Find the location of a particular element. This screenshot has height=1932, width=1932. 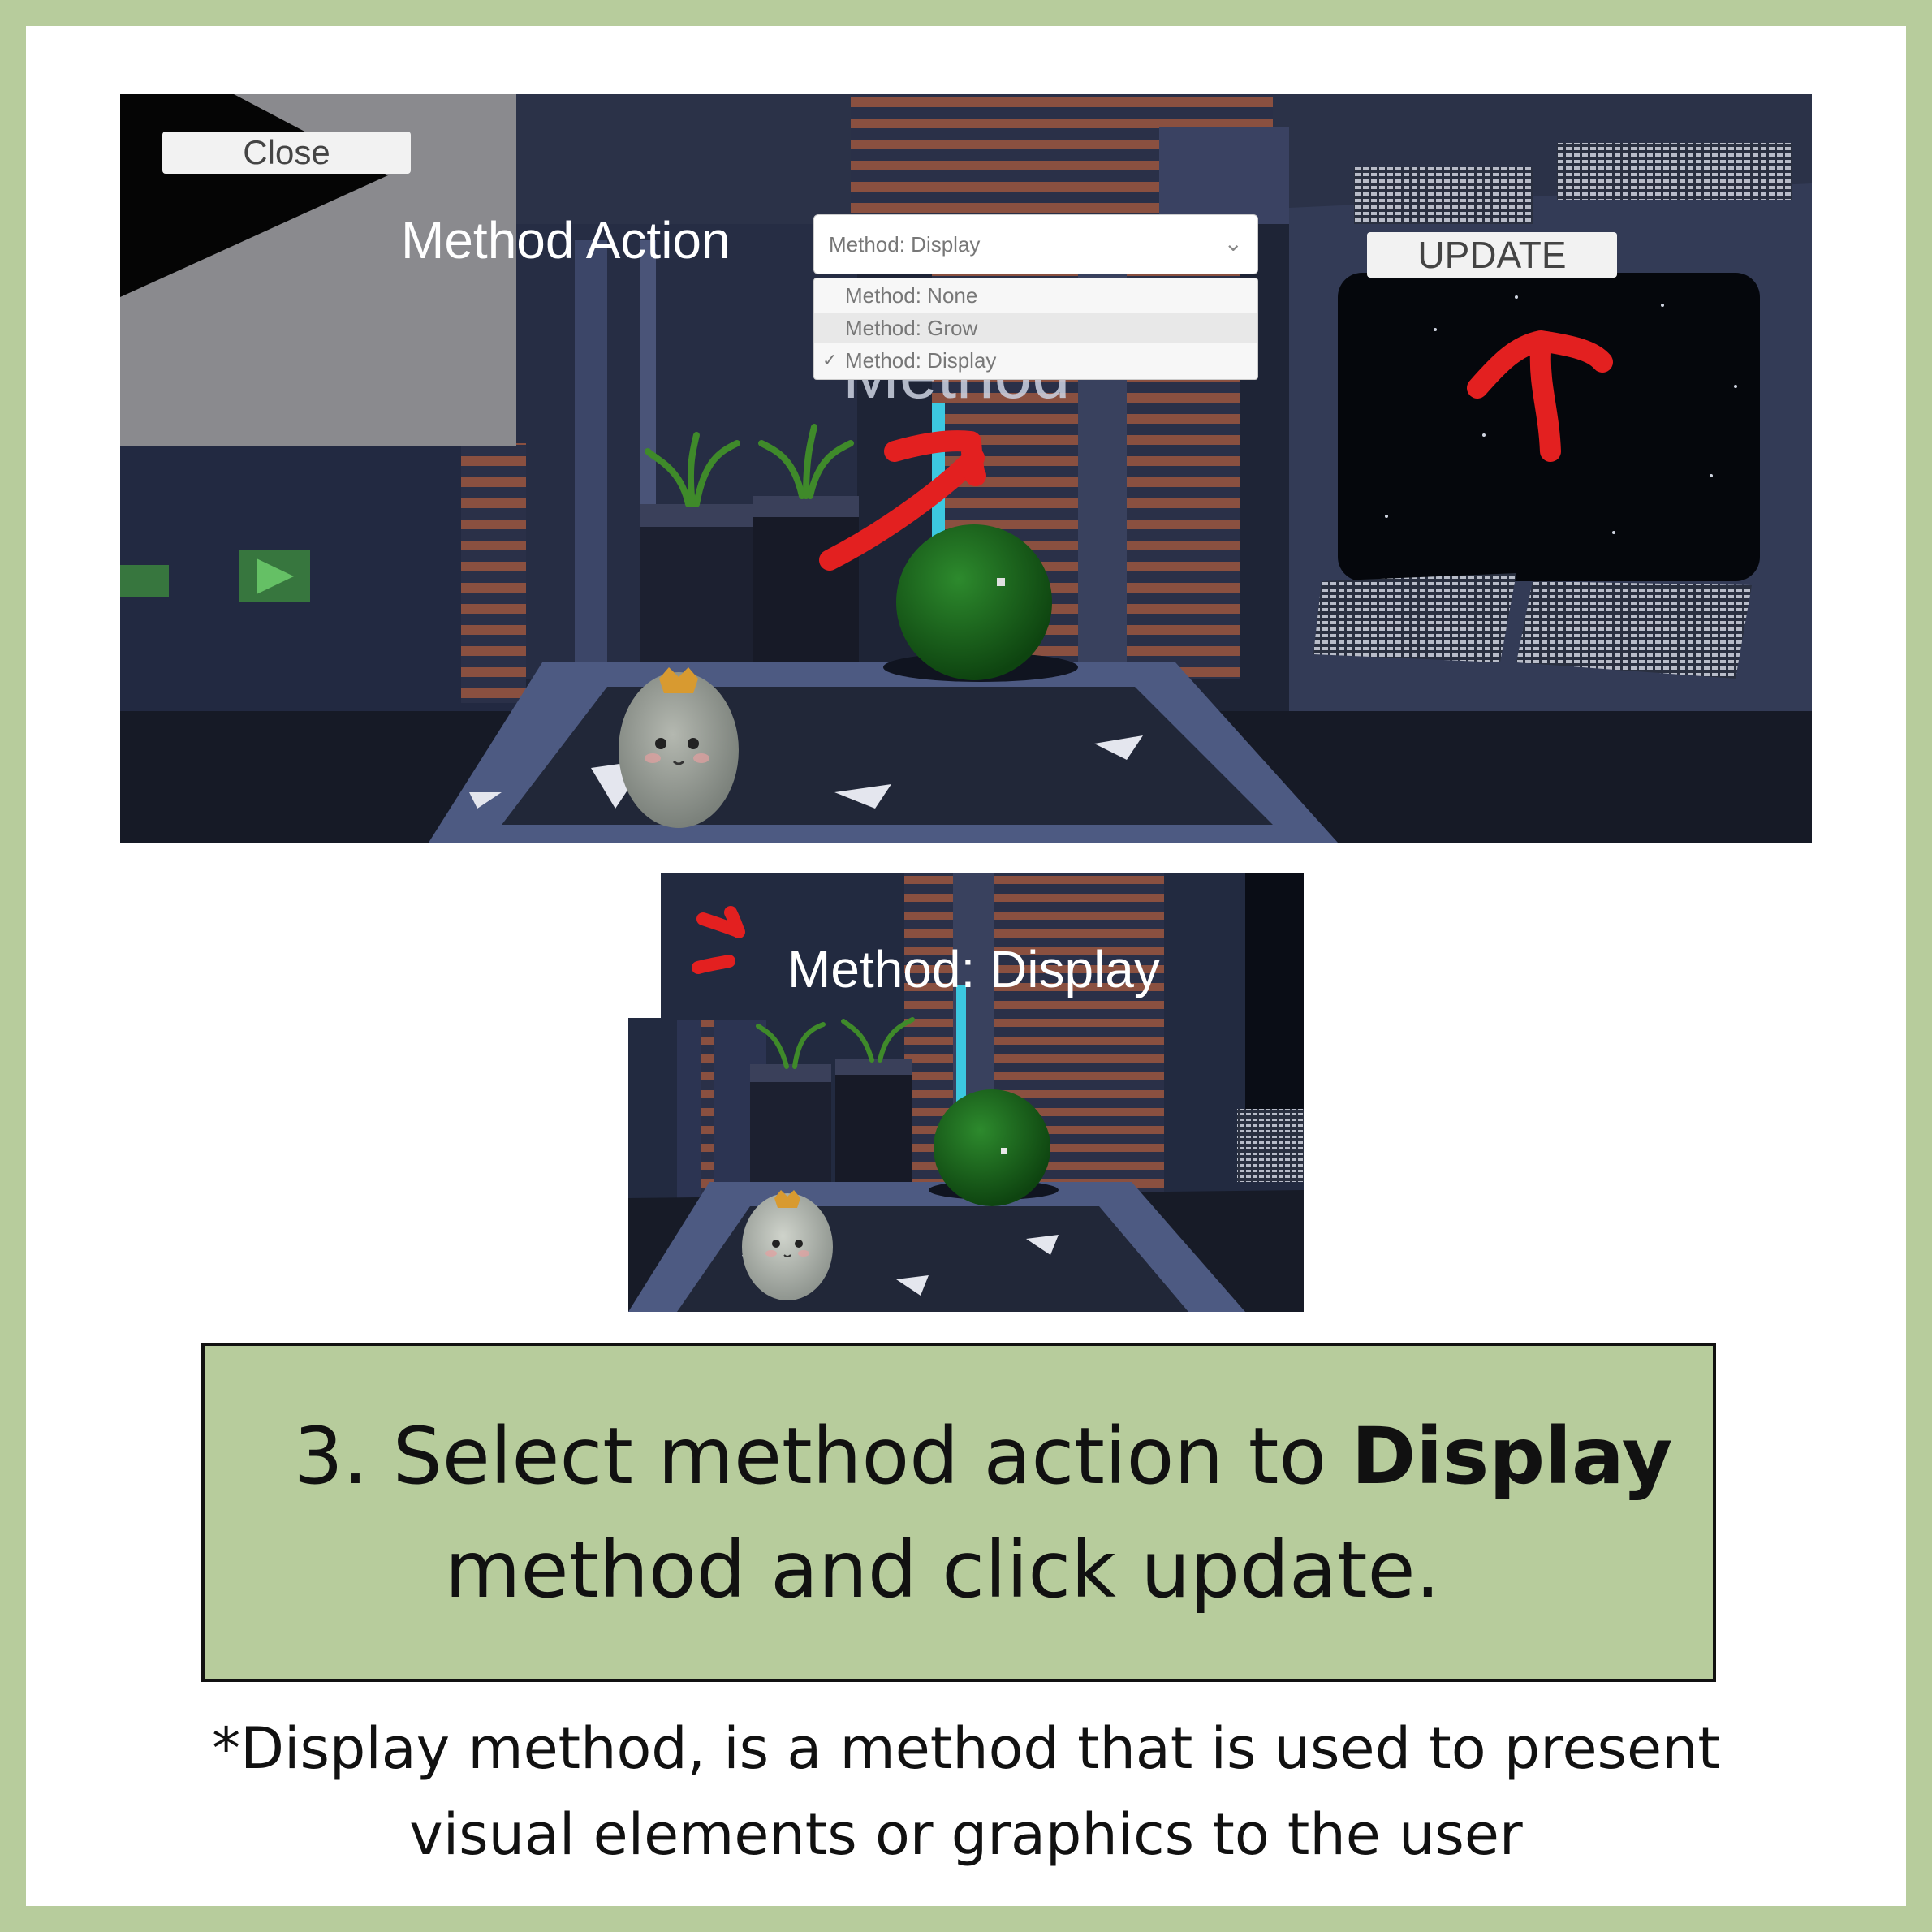

arrow-to-dropdown-head is located at coordinates (935, 458).